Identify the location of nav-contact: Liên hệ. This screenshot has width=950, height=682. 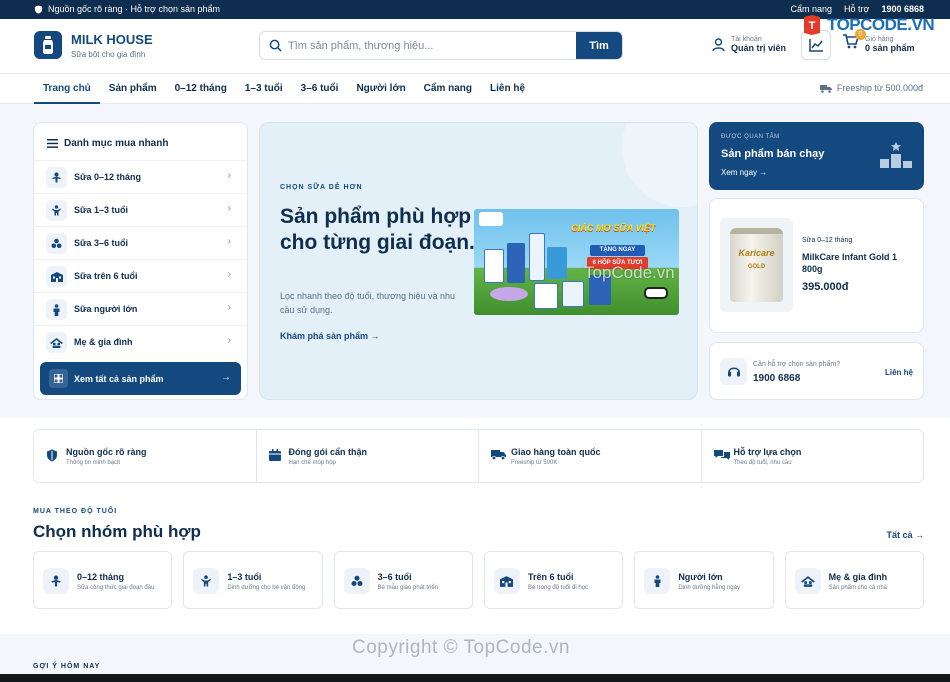
(507, 89).